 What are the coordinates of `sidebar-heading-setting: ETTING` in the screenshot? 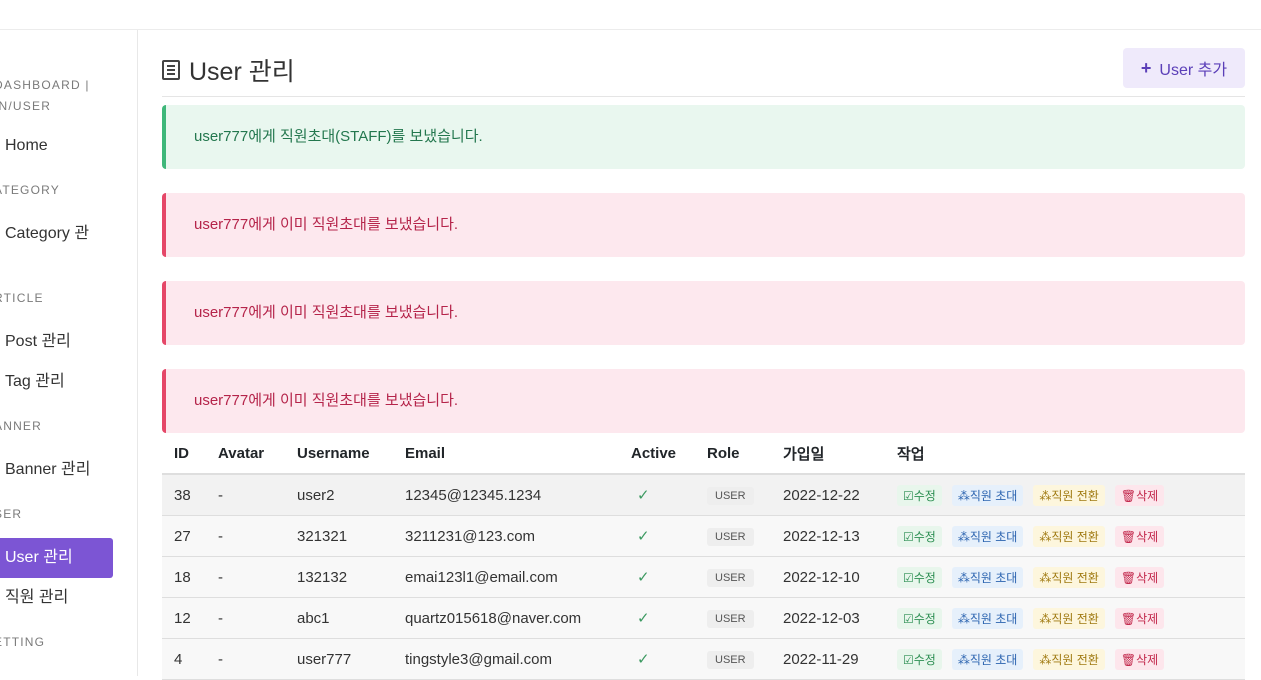 It's located at (23, 642).